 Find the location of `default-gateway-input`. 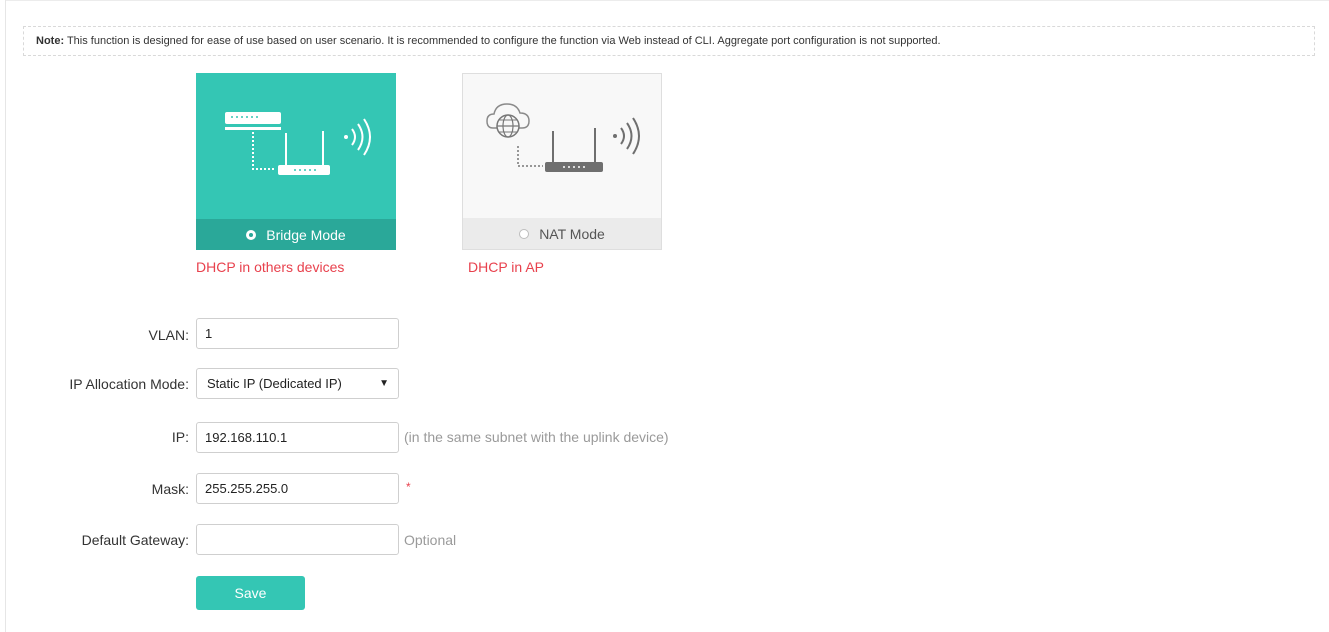

default-gateway-input is located at coordinates (297, 539).